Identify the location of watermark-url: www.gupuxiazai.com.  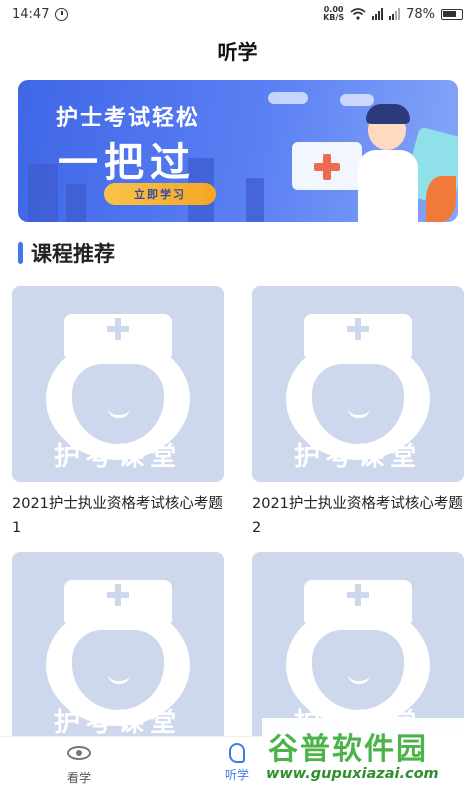
(352, 774).